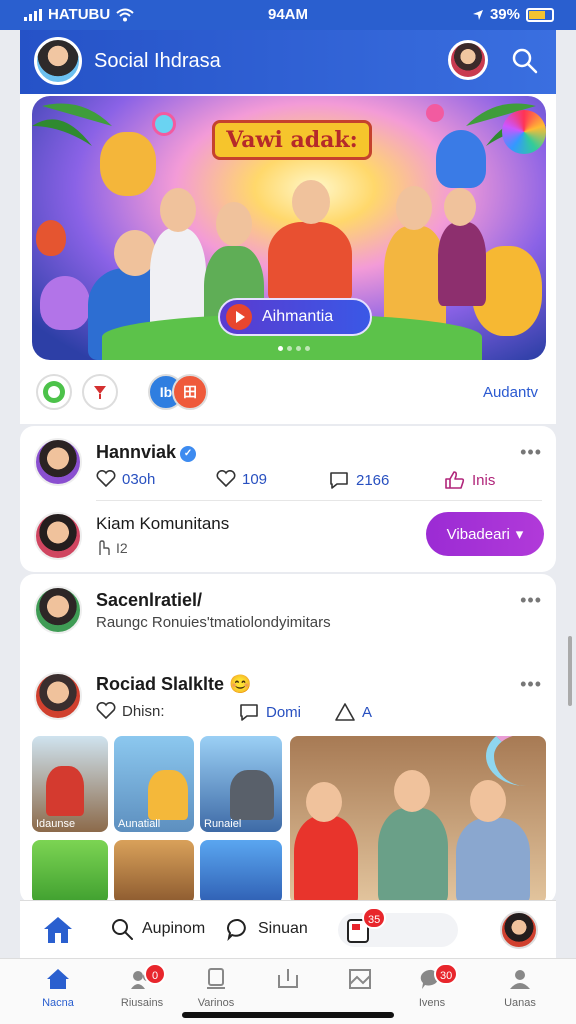  What do you see at coordinates (477, 14) in the screenshot?
I see `location-arrow-icon` at bounding box center [477, 14].